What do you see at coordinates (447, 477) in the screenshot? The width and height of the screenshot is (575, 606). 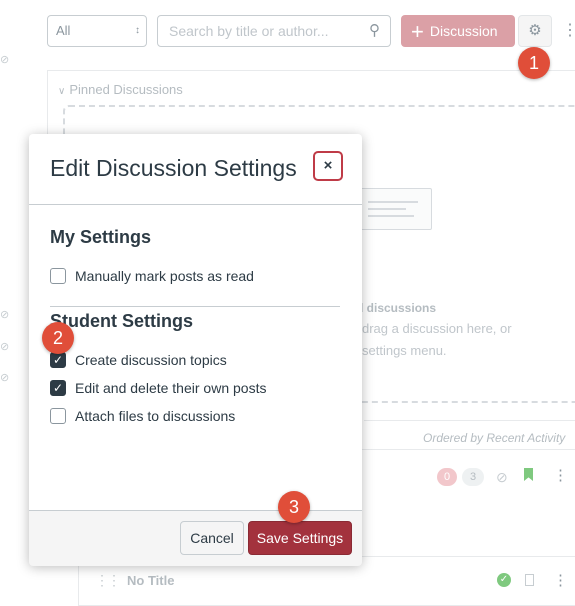 I see `unread-count-badge: 0` at bounding box center [447, 477].